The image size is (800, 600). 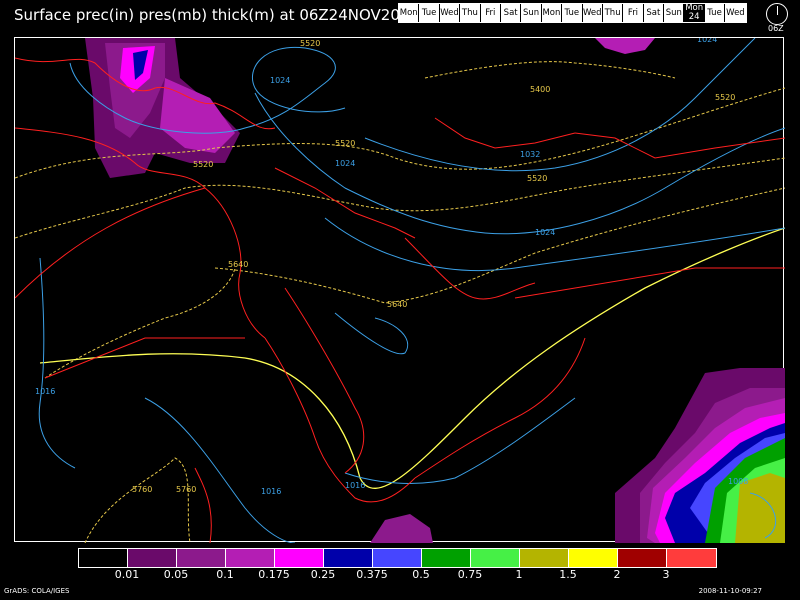 I want to click on legend-label: 0.375, so click(x=372, y=574).